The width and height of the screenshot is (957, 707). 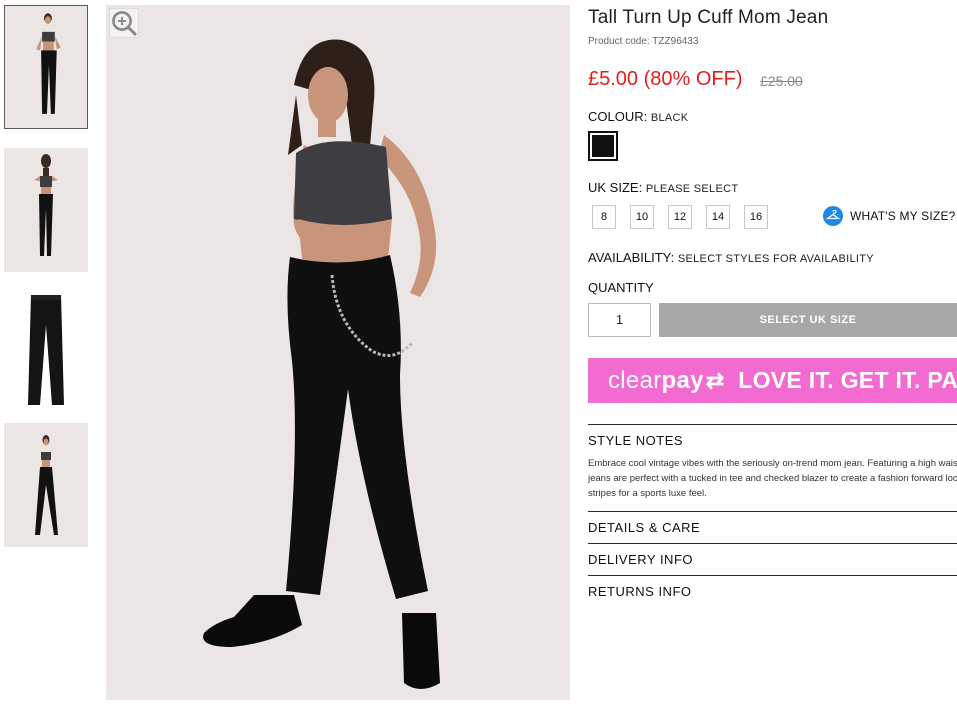 What do you see at coordinates (631, 257) in the screenshot?
I see `availability-label-text: AVAILABILITY:` at bounding box center [631, 257].